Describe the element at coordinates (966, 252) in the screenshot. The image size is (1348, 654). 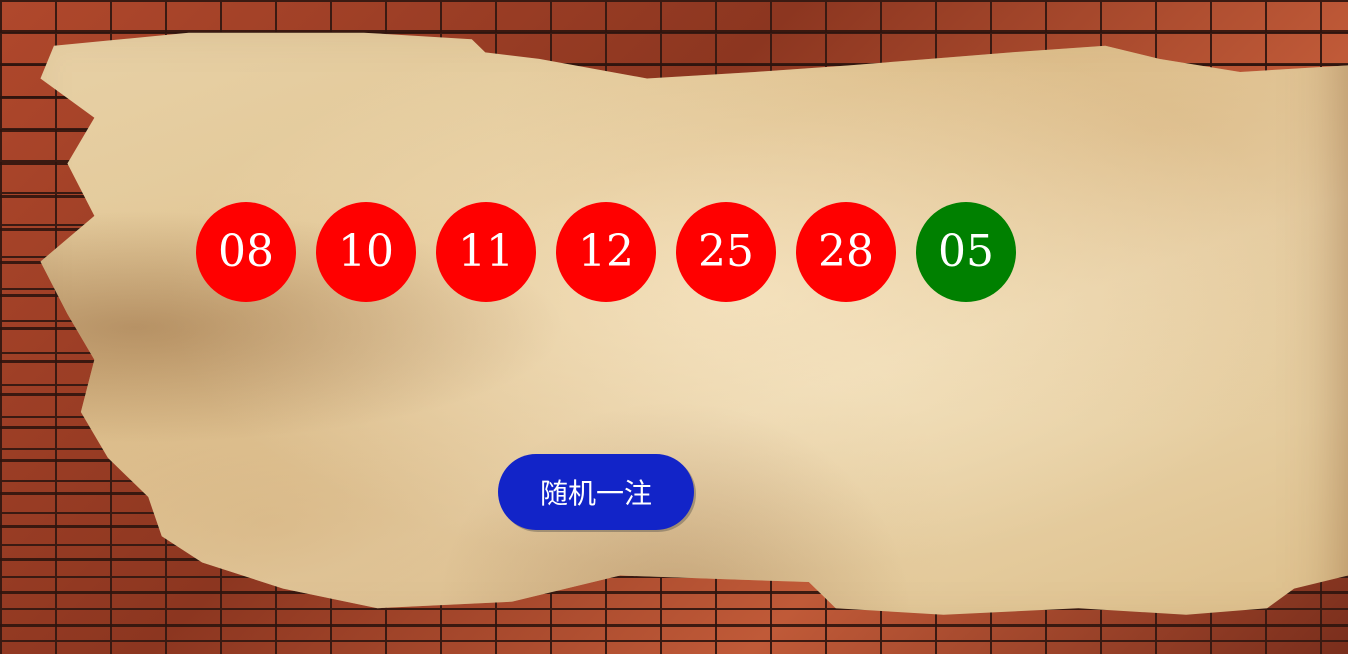
I see `blue-ball: 05` at that location.